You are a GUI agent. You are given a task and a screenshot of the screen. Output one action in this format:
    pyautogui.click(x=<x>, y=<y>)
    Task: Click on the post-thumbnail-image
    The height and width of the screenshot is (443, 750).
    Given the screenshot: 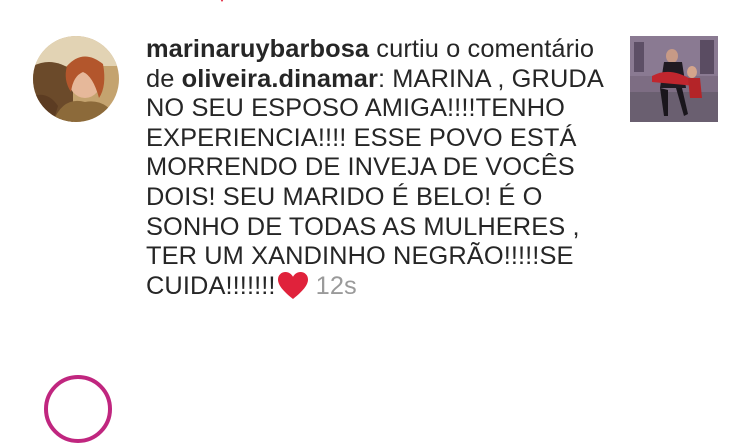 What is the action you would take?
    pyautogui.click(x=674, y=79)
    